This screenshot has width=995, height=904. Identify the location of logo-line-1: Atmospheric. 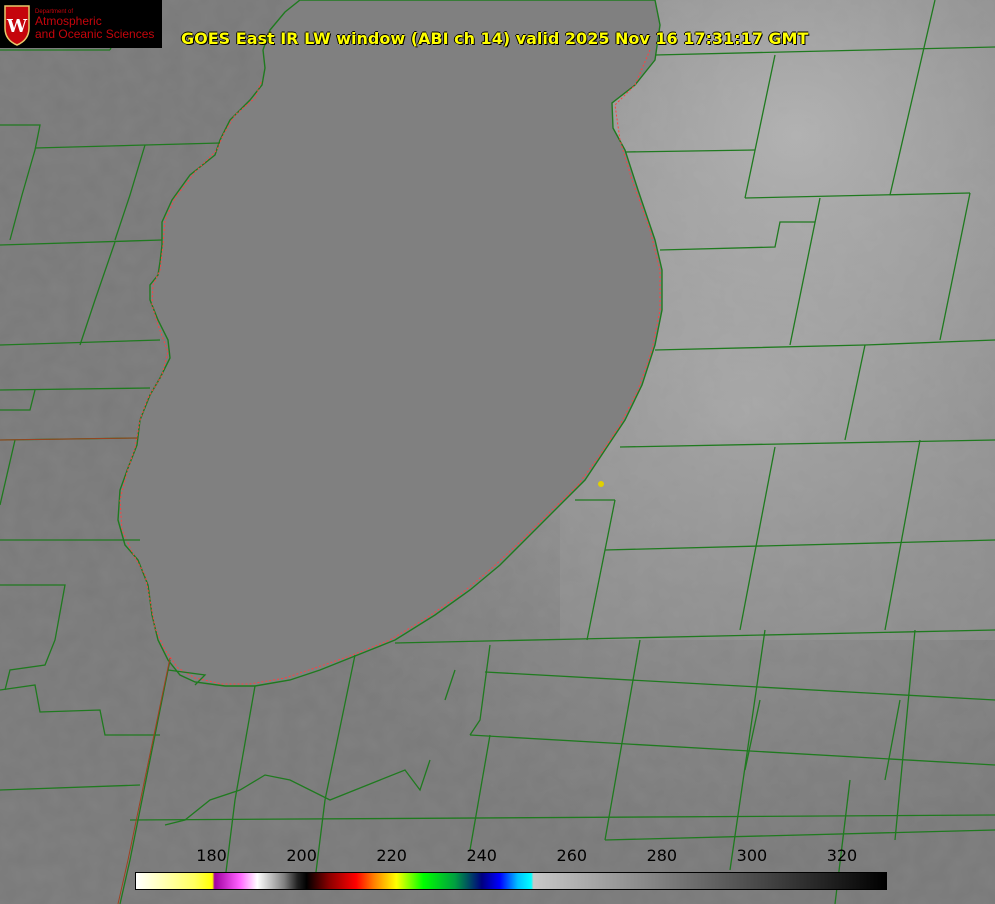
(68, 21).